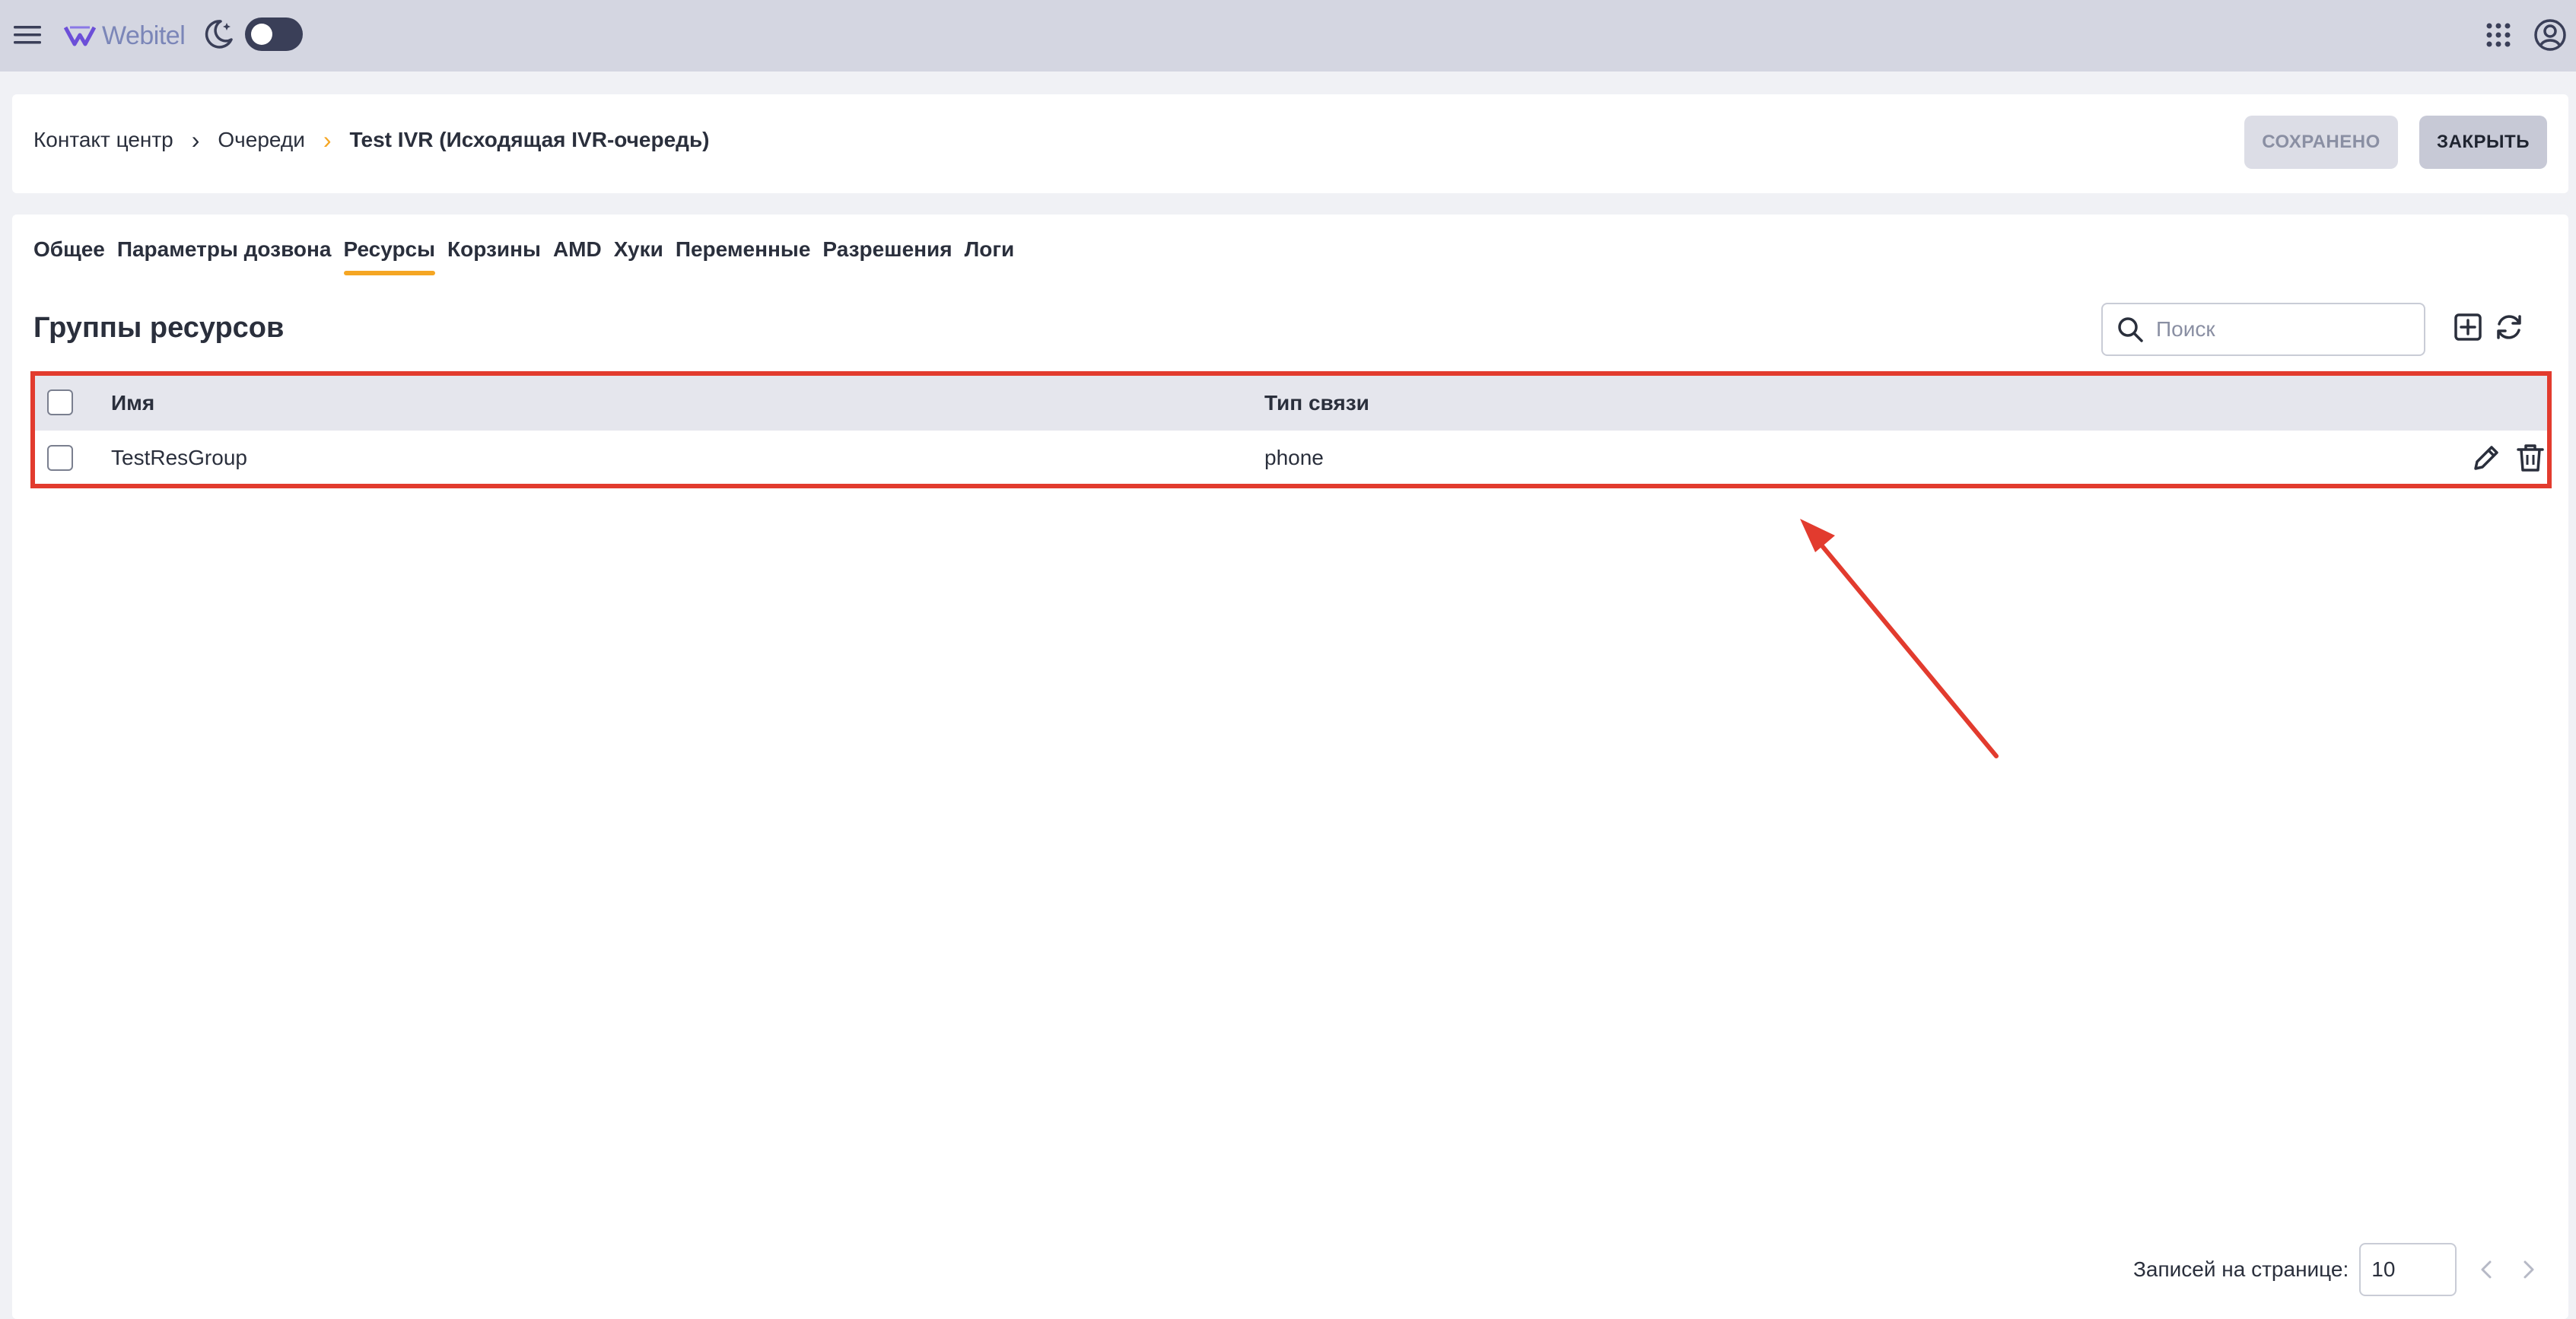 The width and height of the screenshot is (2576, 1319). I want to click on close-button: ЗАКРЫТЬ, so click(2483, 142).